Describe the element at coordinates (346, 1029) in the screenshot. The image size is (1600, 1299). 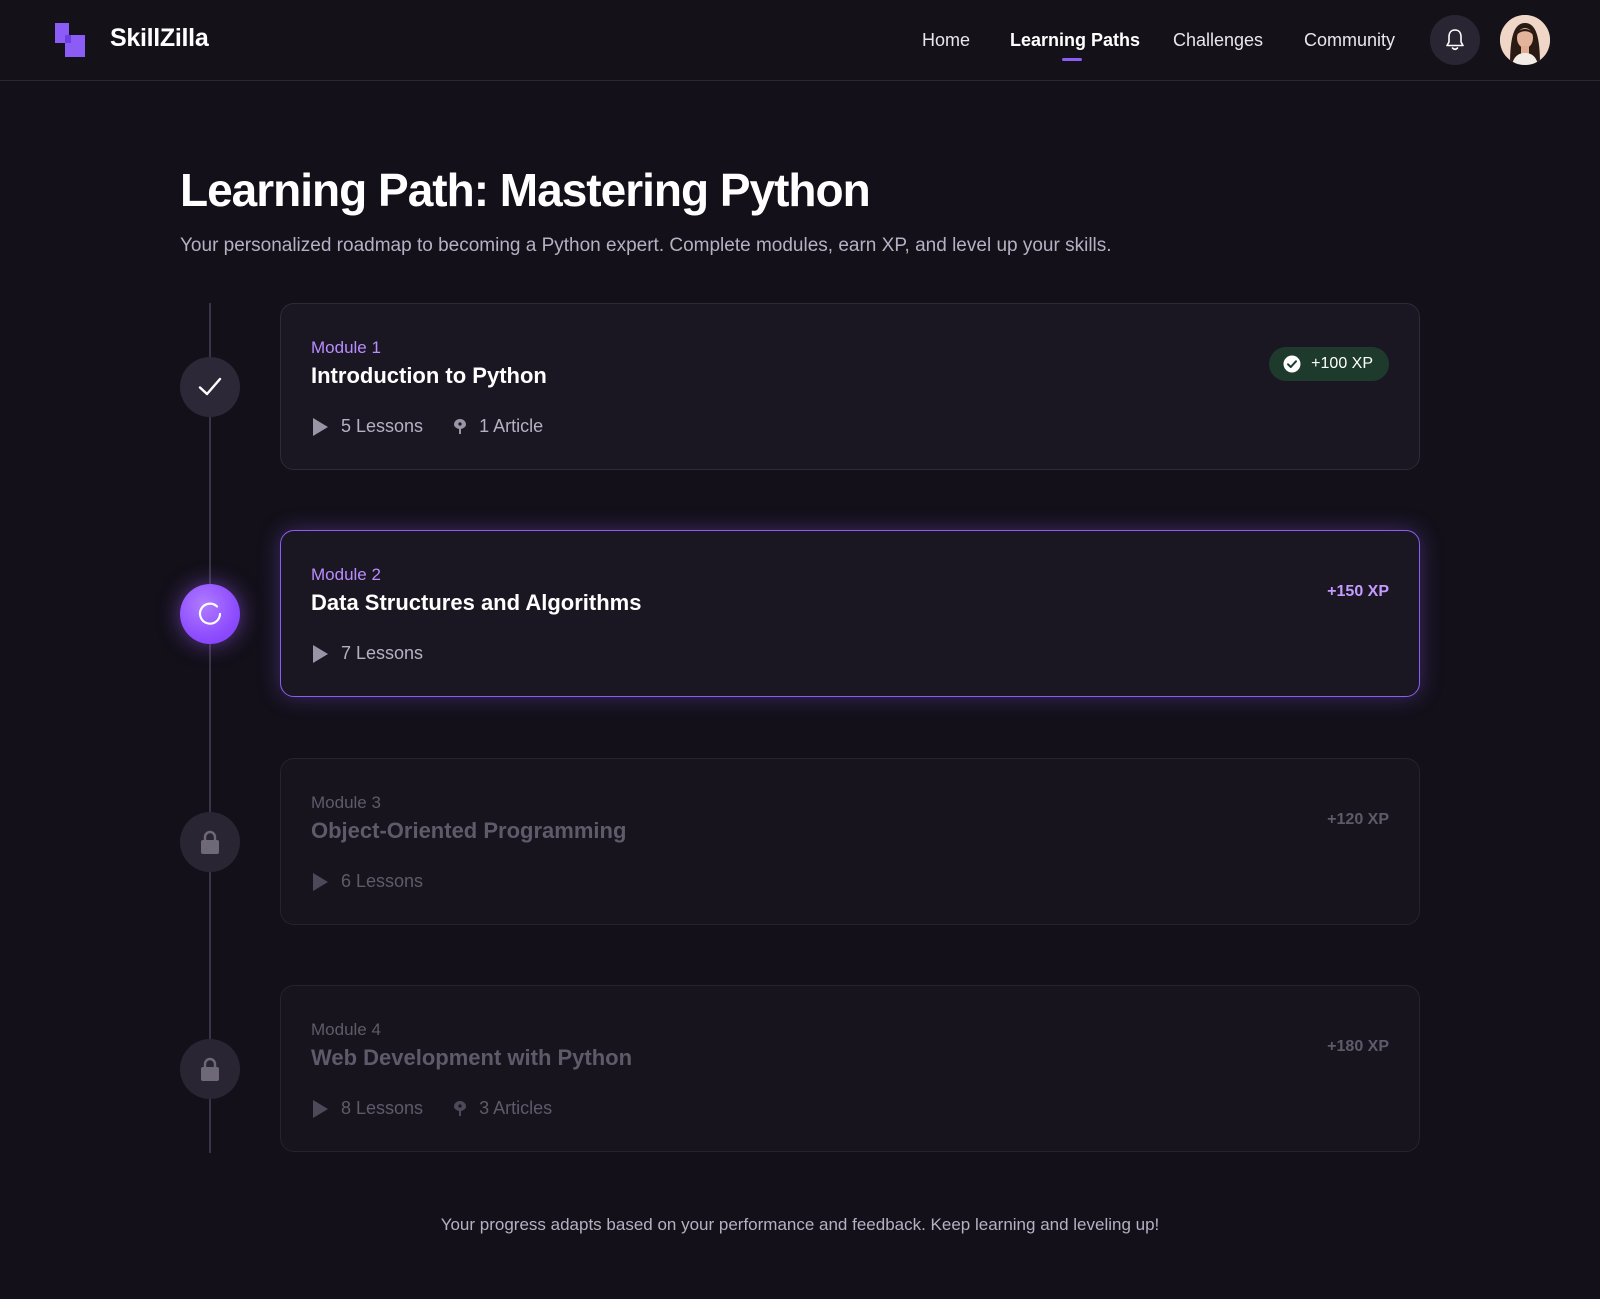
I see `module-label: Module 4` at that location.